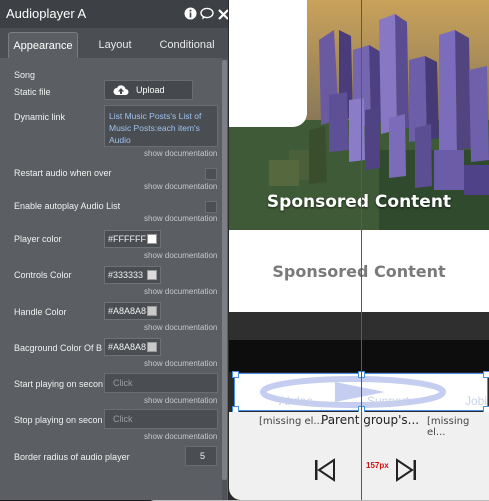 The height and width of the screenshot is (501, 489). I want to click on section-song-label: Song, so click(25, 75).